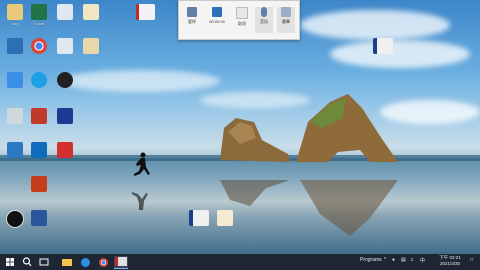  Describe the element at coordinates (65, 150) in the screenshot. I see `acrobat-icon` at that location.